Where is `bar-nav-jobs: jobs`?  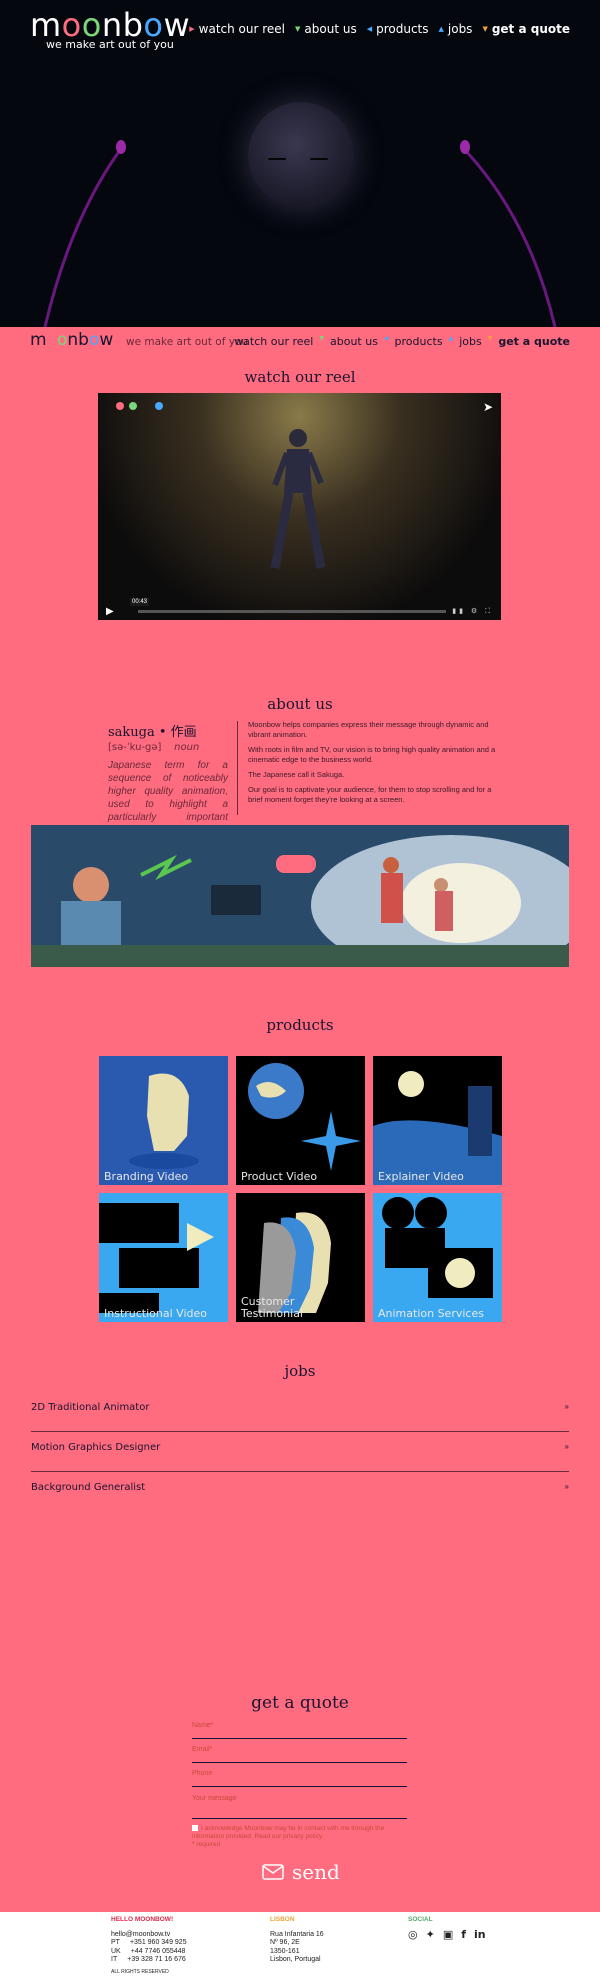 bar-nav-jobs: jobs is located at coordinates (470, 341).